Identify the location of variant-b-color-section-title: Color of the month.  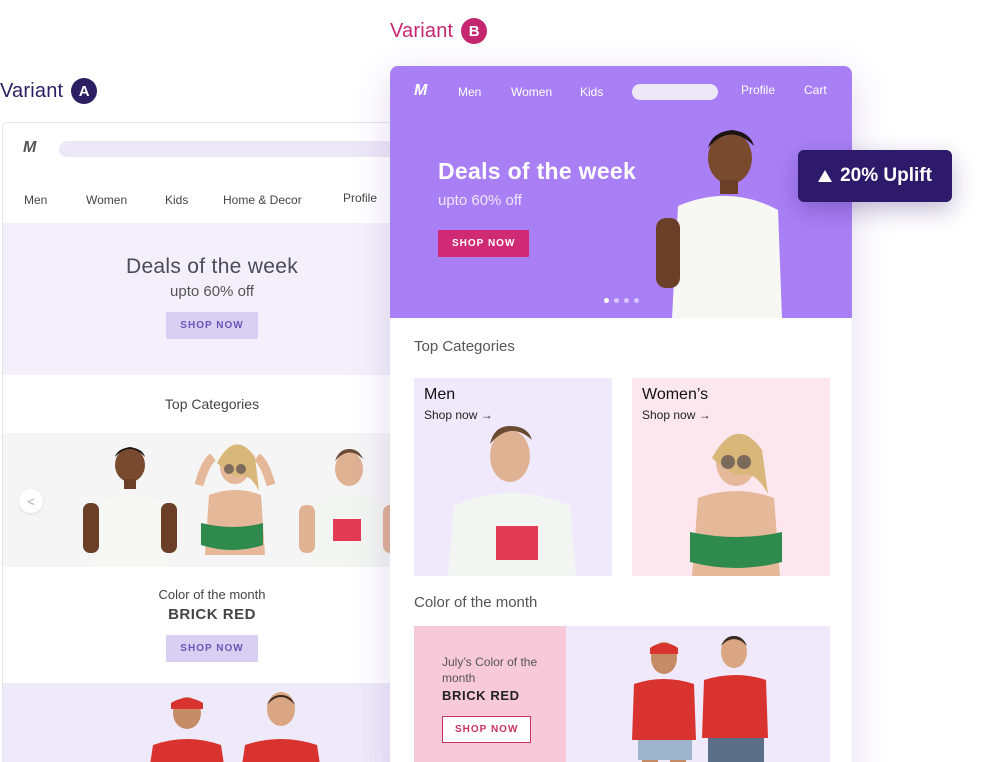
(476, 602).